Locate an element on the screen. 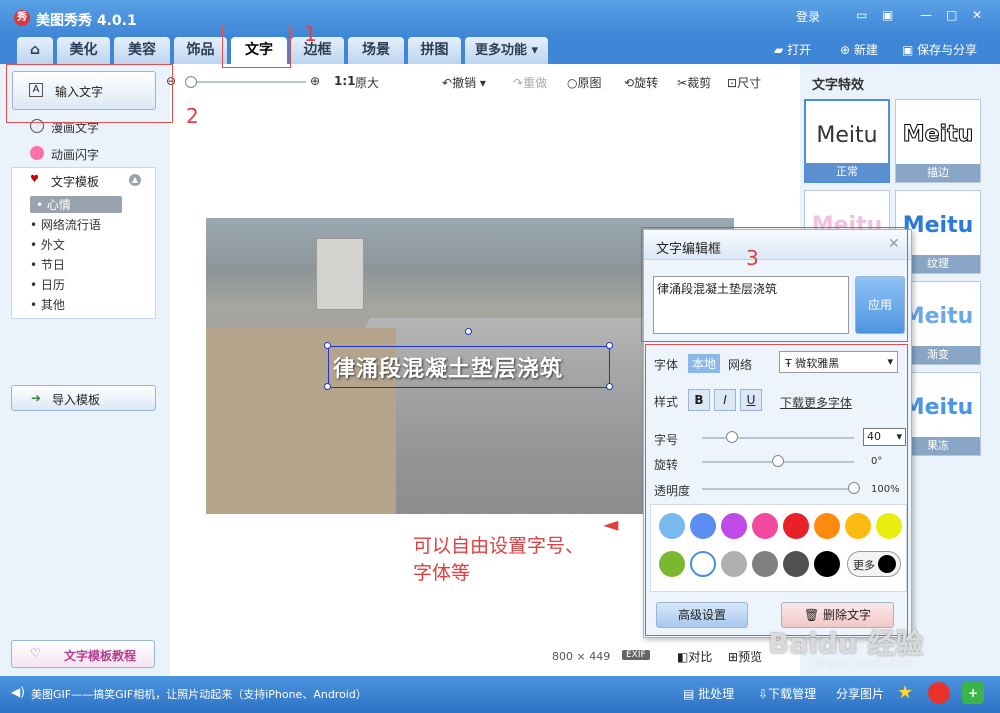  title-bar: 秀 美图秀秀 4.0.1 登录 ▭ ▣ — □ ✕ is located at coordinates (500, 18).